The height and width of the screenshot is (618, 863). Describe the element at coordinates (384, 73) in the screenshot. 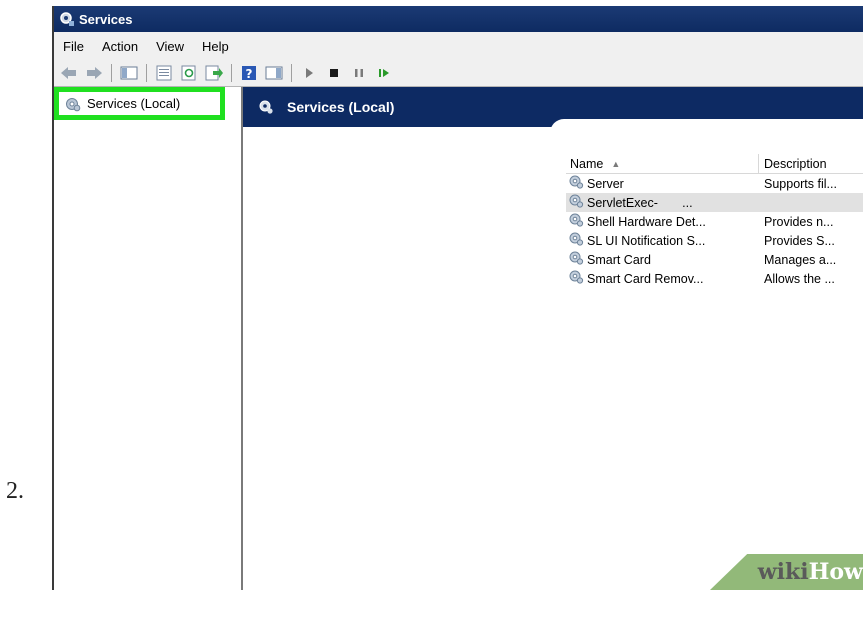

I see `resume-service-icon` at that location.